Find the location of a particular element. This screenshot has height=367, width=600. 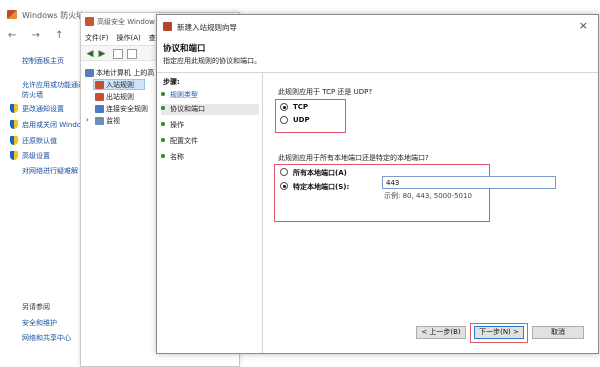

tree-item-monitoring: 监视 is located at coordinates (113, 121).